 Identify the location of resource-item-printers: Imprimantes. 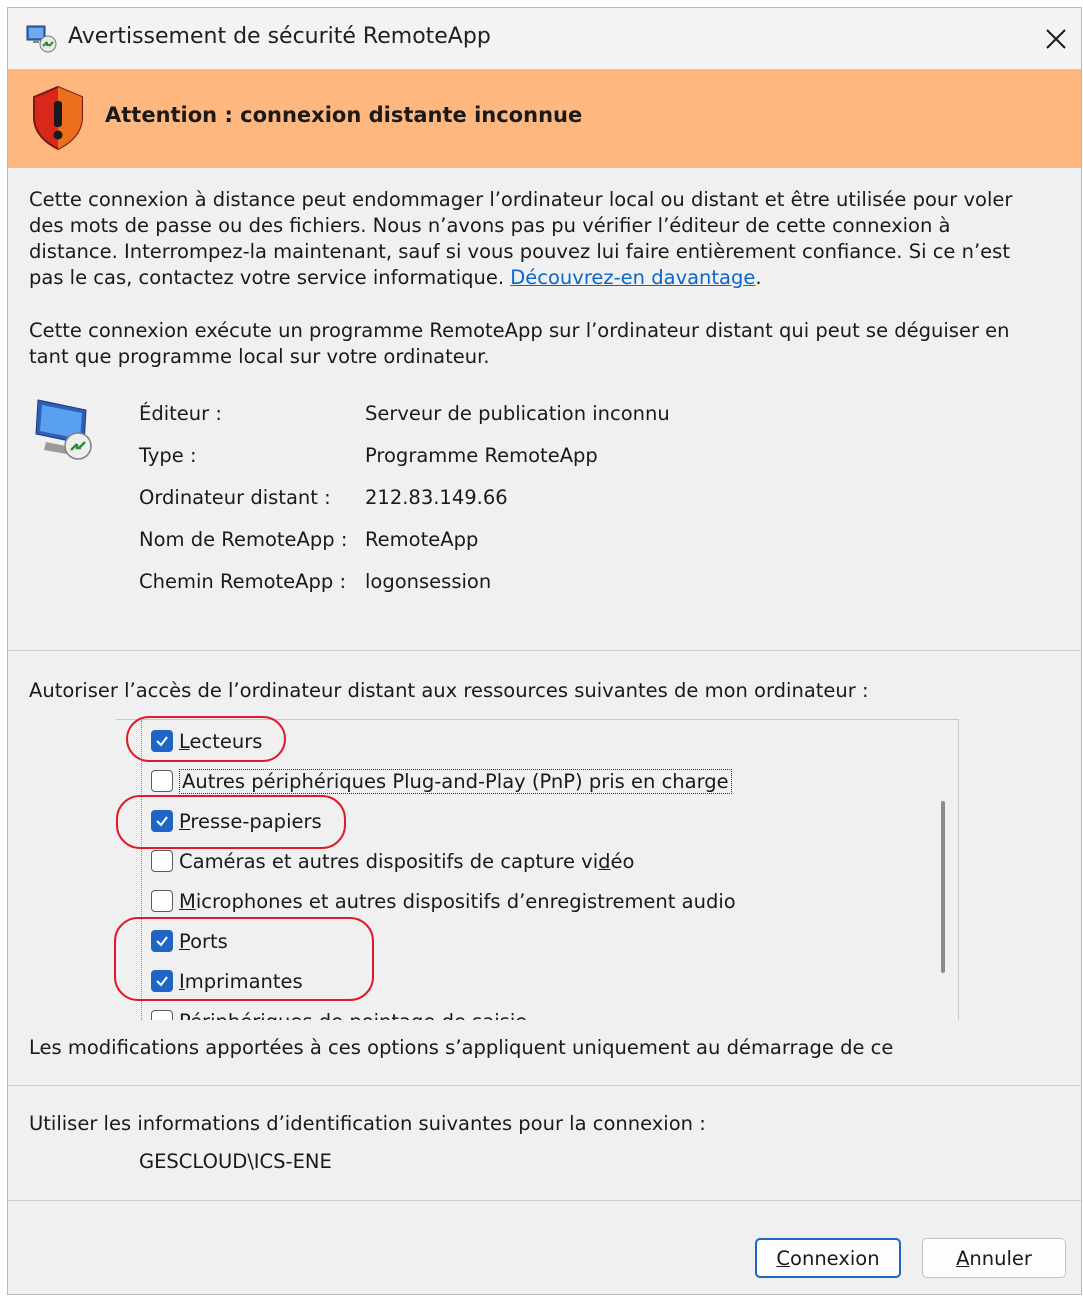
(227, 981).